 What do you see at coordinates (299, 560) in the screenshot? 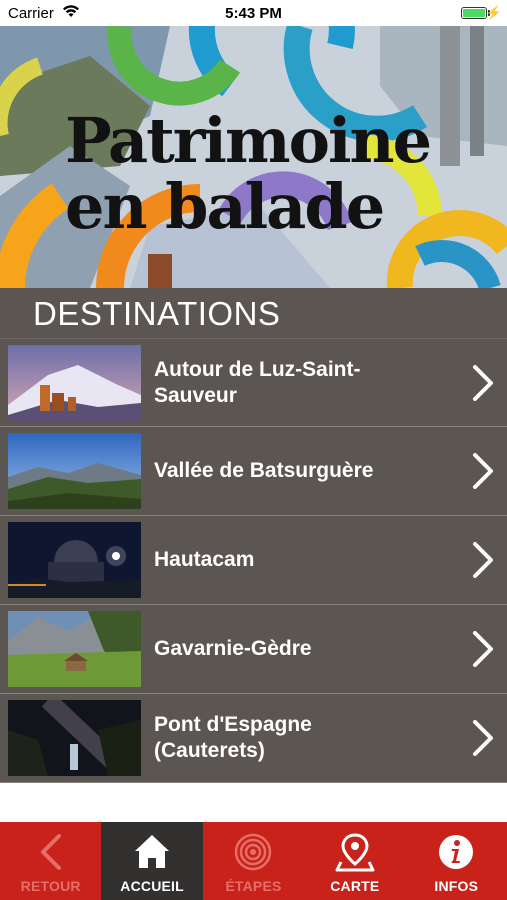
I see `destination-label: Hautacam` at bounding box center [299, 560].